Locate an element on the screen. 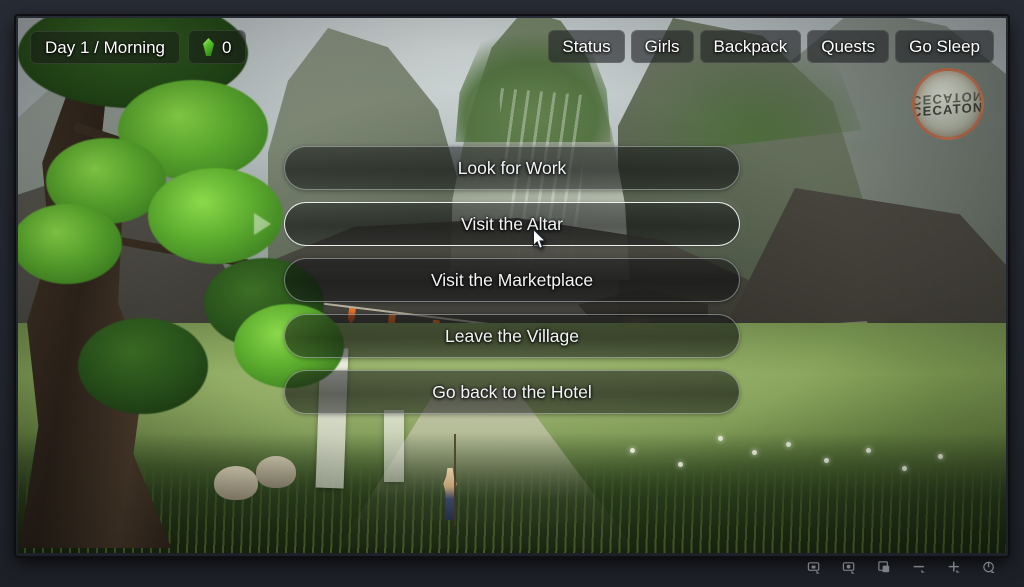 The image size is (1024, 587). choice-row: Leave the Village is located at coordinates (512, 336).